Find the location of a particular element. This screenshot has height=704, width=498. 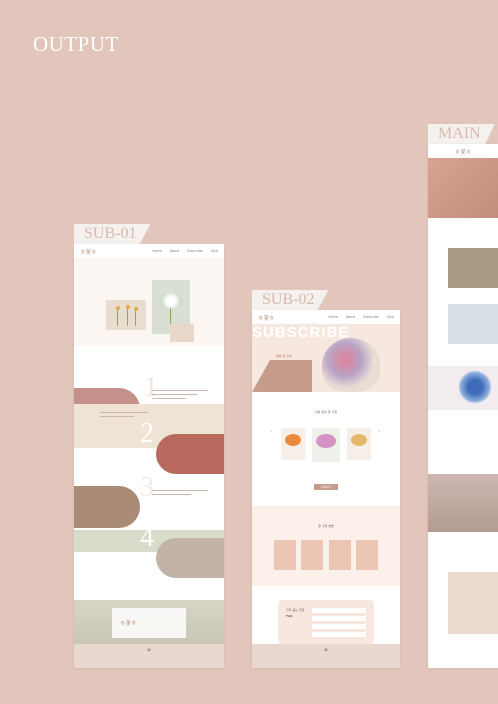

sub02-nav-subscribe: Subscribe is located at coordinates (371, 317).